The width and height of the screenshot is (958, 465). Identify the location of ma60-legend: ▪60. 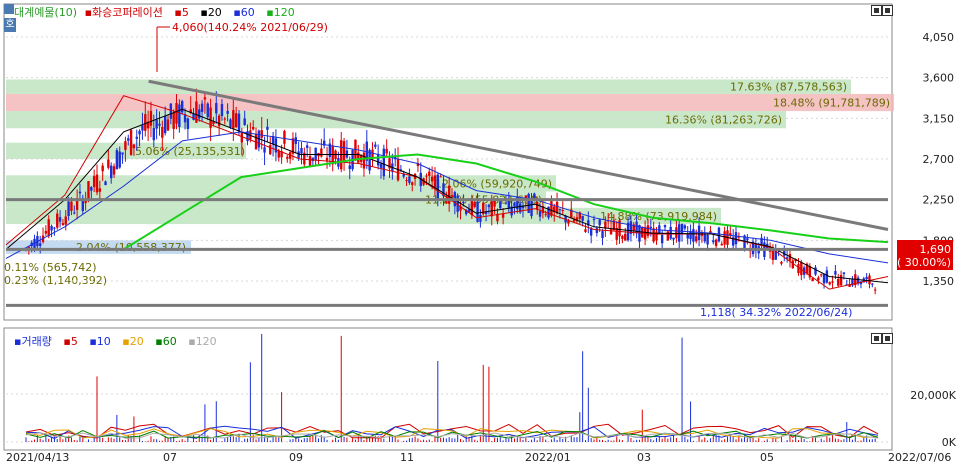
(245, 12).